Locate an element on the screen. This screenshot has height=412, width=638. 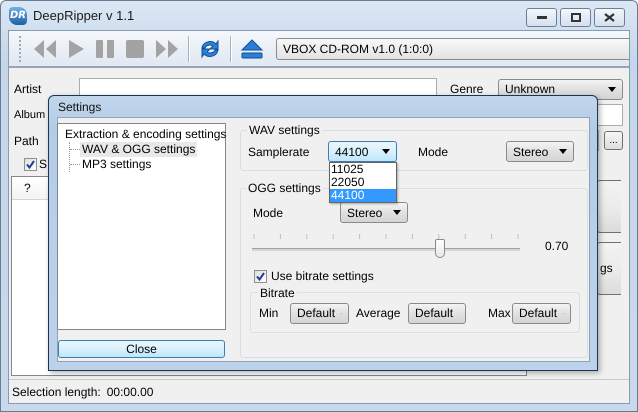
side-button: gs is located at coordinates (609, 268).